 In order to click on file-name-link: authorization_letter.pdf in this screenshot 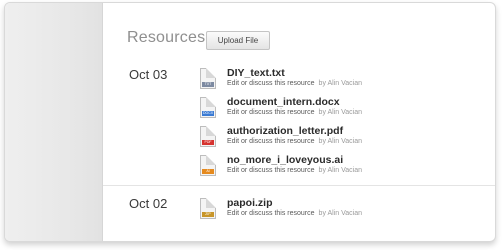, I will do `click(285, 131)`.